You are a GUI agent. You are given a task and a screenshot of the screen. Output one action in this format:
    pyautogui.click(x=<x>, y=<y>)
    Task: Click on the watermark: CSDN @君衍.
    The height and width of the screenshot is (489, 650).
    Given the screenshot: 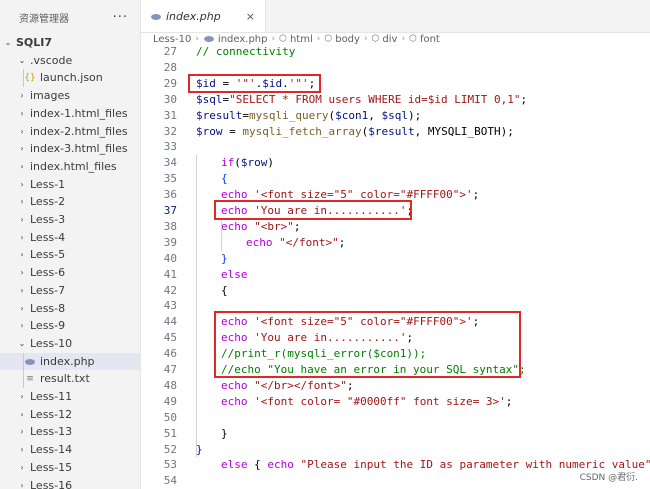 What is the action you would take?
    pyautogui.click(x=608, y=478)
    